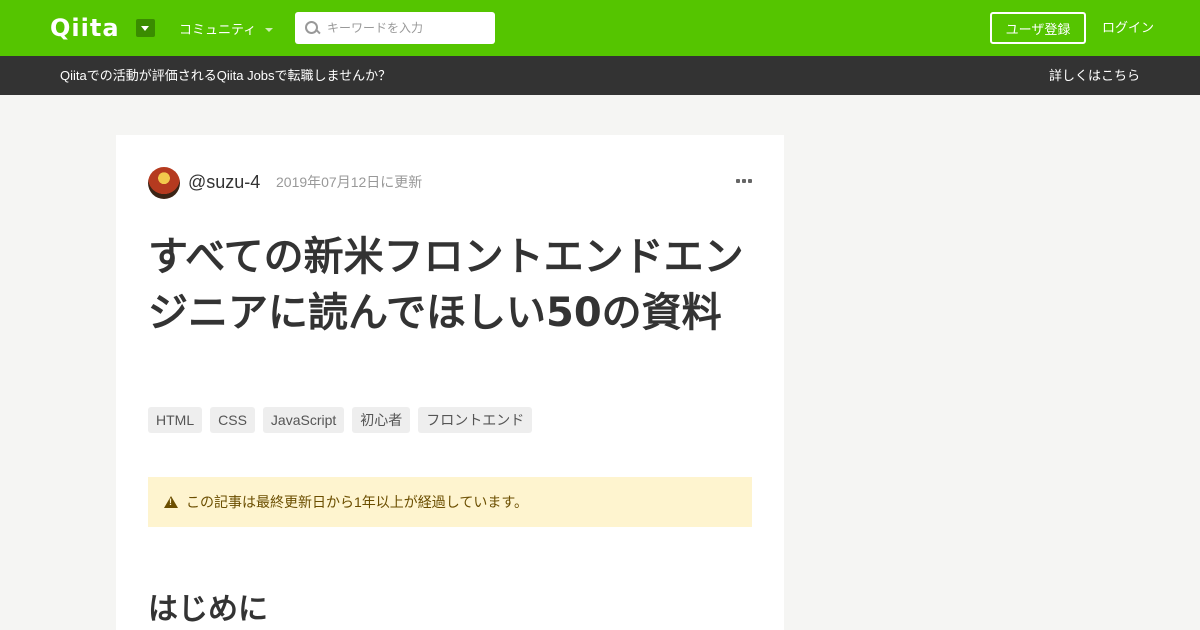 The image size is (1200, 630). What do you see at coordinates (226, 75) in the screenshot?
I see `banner-text: Qiitaでの活動が評価されるQiita Jobsで転職しませんか？` at bounding box center [226, 75].